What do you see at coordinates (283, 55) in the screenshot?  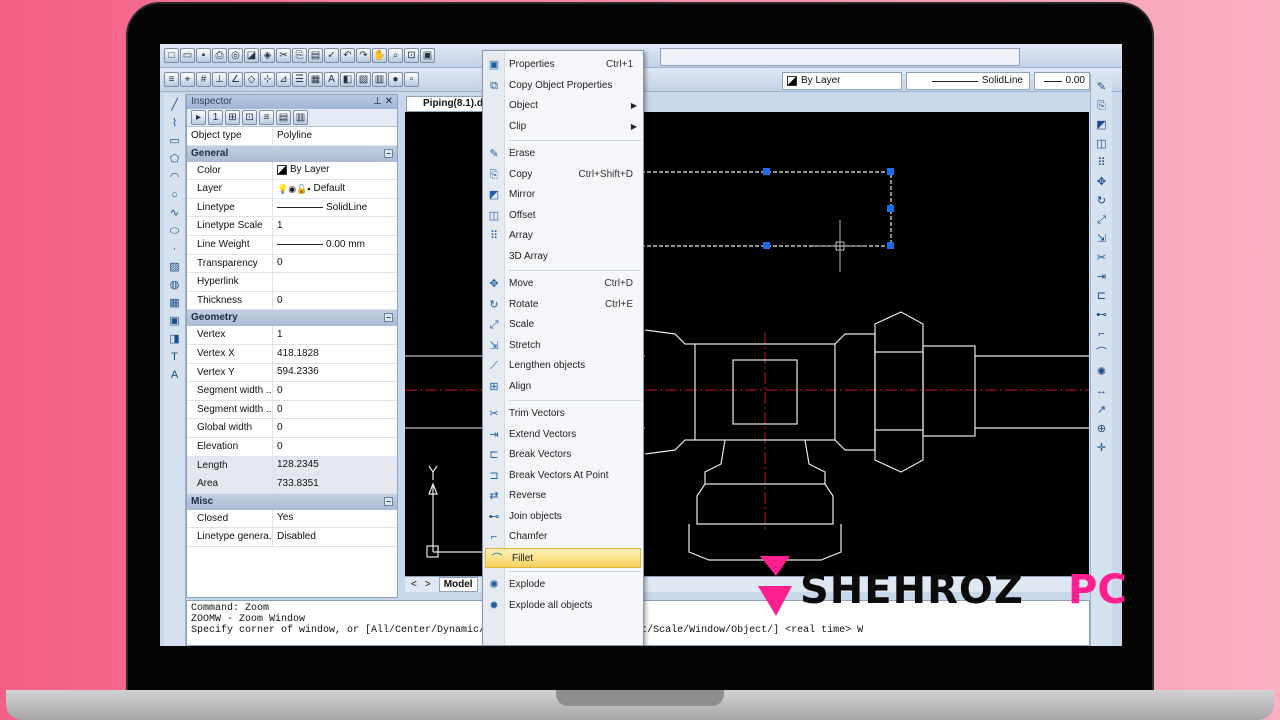 I see `cut-icon: ✂` at bounding box center [283, 55].